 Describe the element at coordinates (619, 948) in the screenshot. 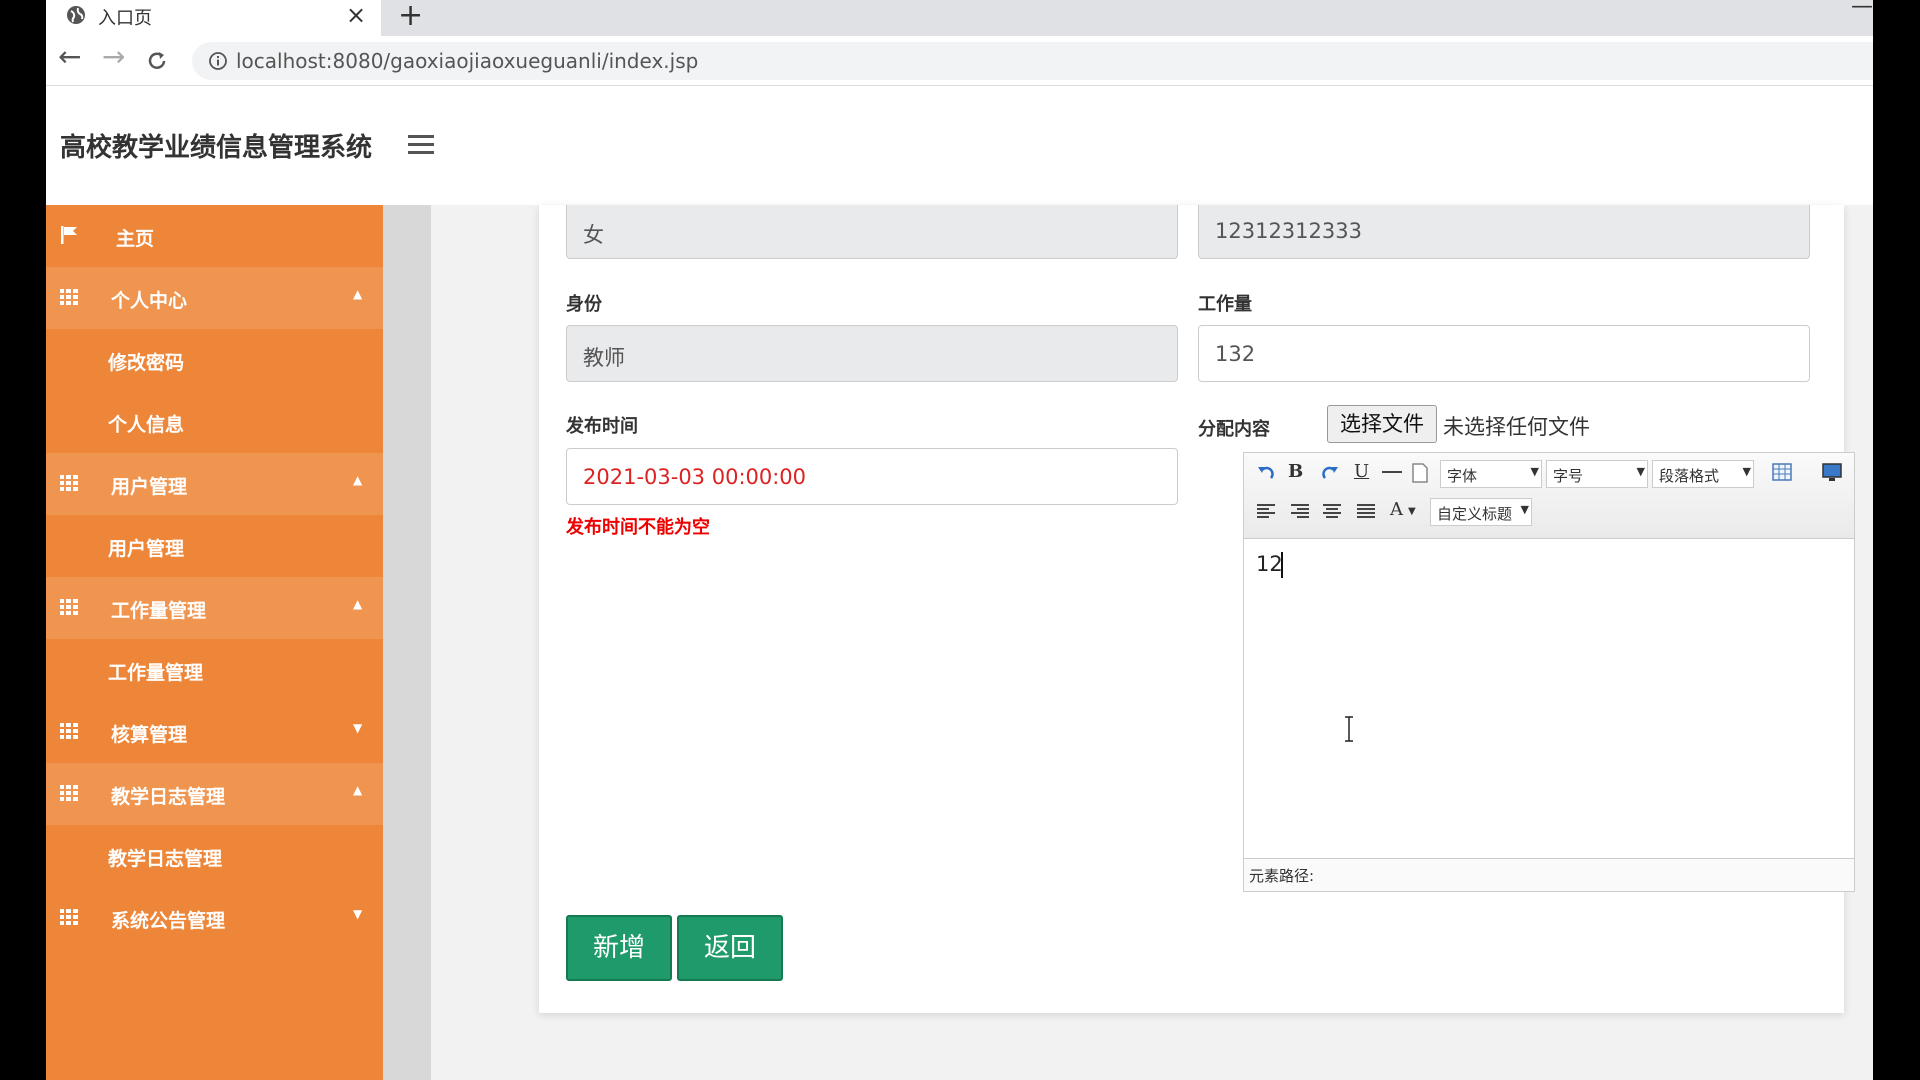

I see `add-button: 新增` at that location.